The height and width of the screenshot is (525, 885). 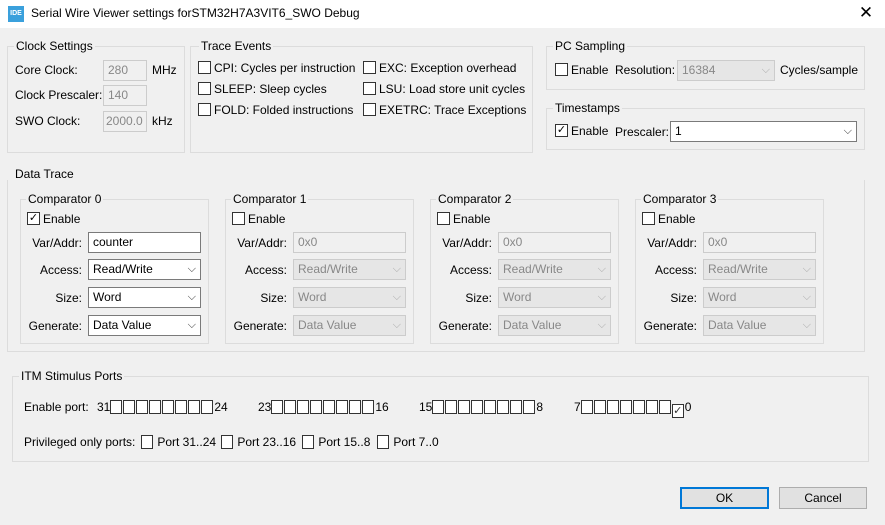 What do you see at coordinates (819, 70) in the screenshot?
I see `resolution-unit: Cycles/sample` at bounding box center [819, 70].